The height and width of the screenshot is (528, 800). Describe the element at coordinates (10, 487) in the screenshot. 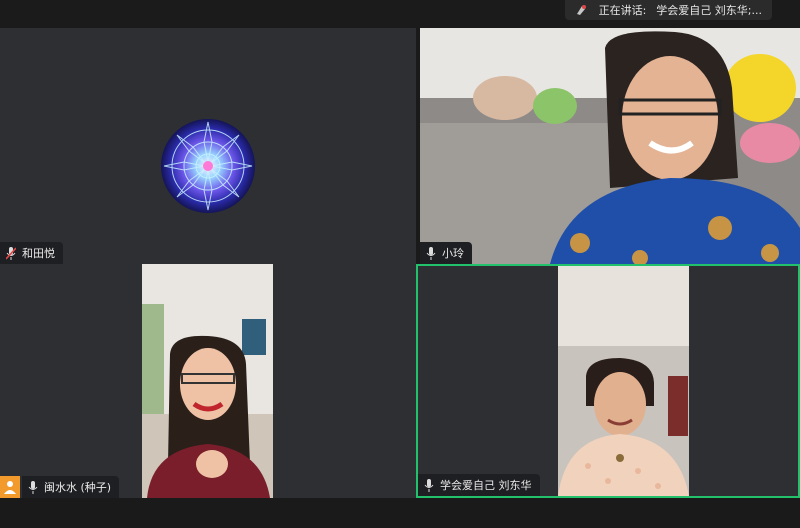

I see `avatar-icon` at that location.